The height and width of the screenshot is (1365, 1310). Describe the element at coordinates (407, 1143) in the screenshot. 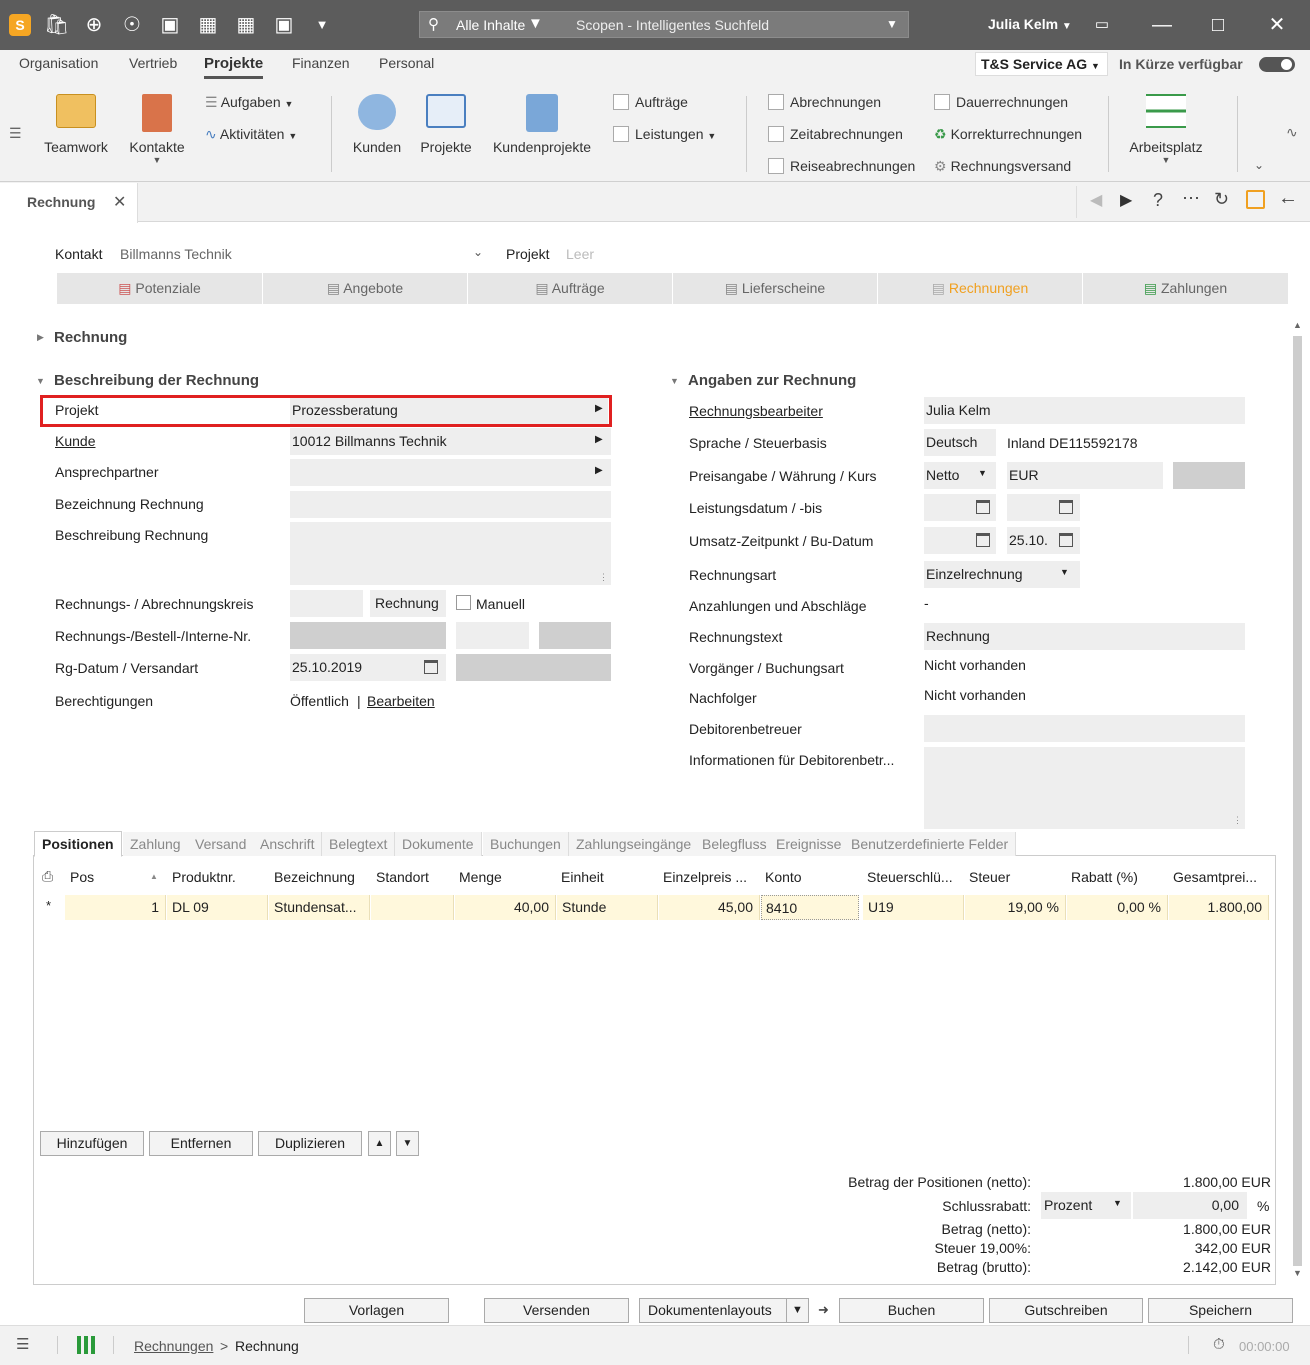

I see `move-down-button: ▼` at that location.